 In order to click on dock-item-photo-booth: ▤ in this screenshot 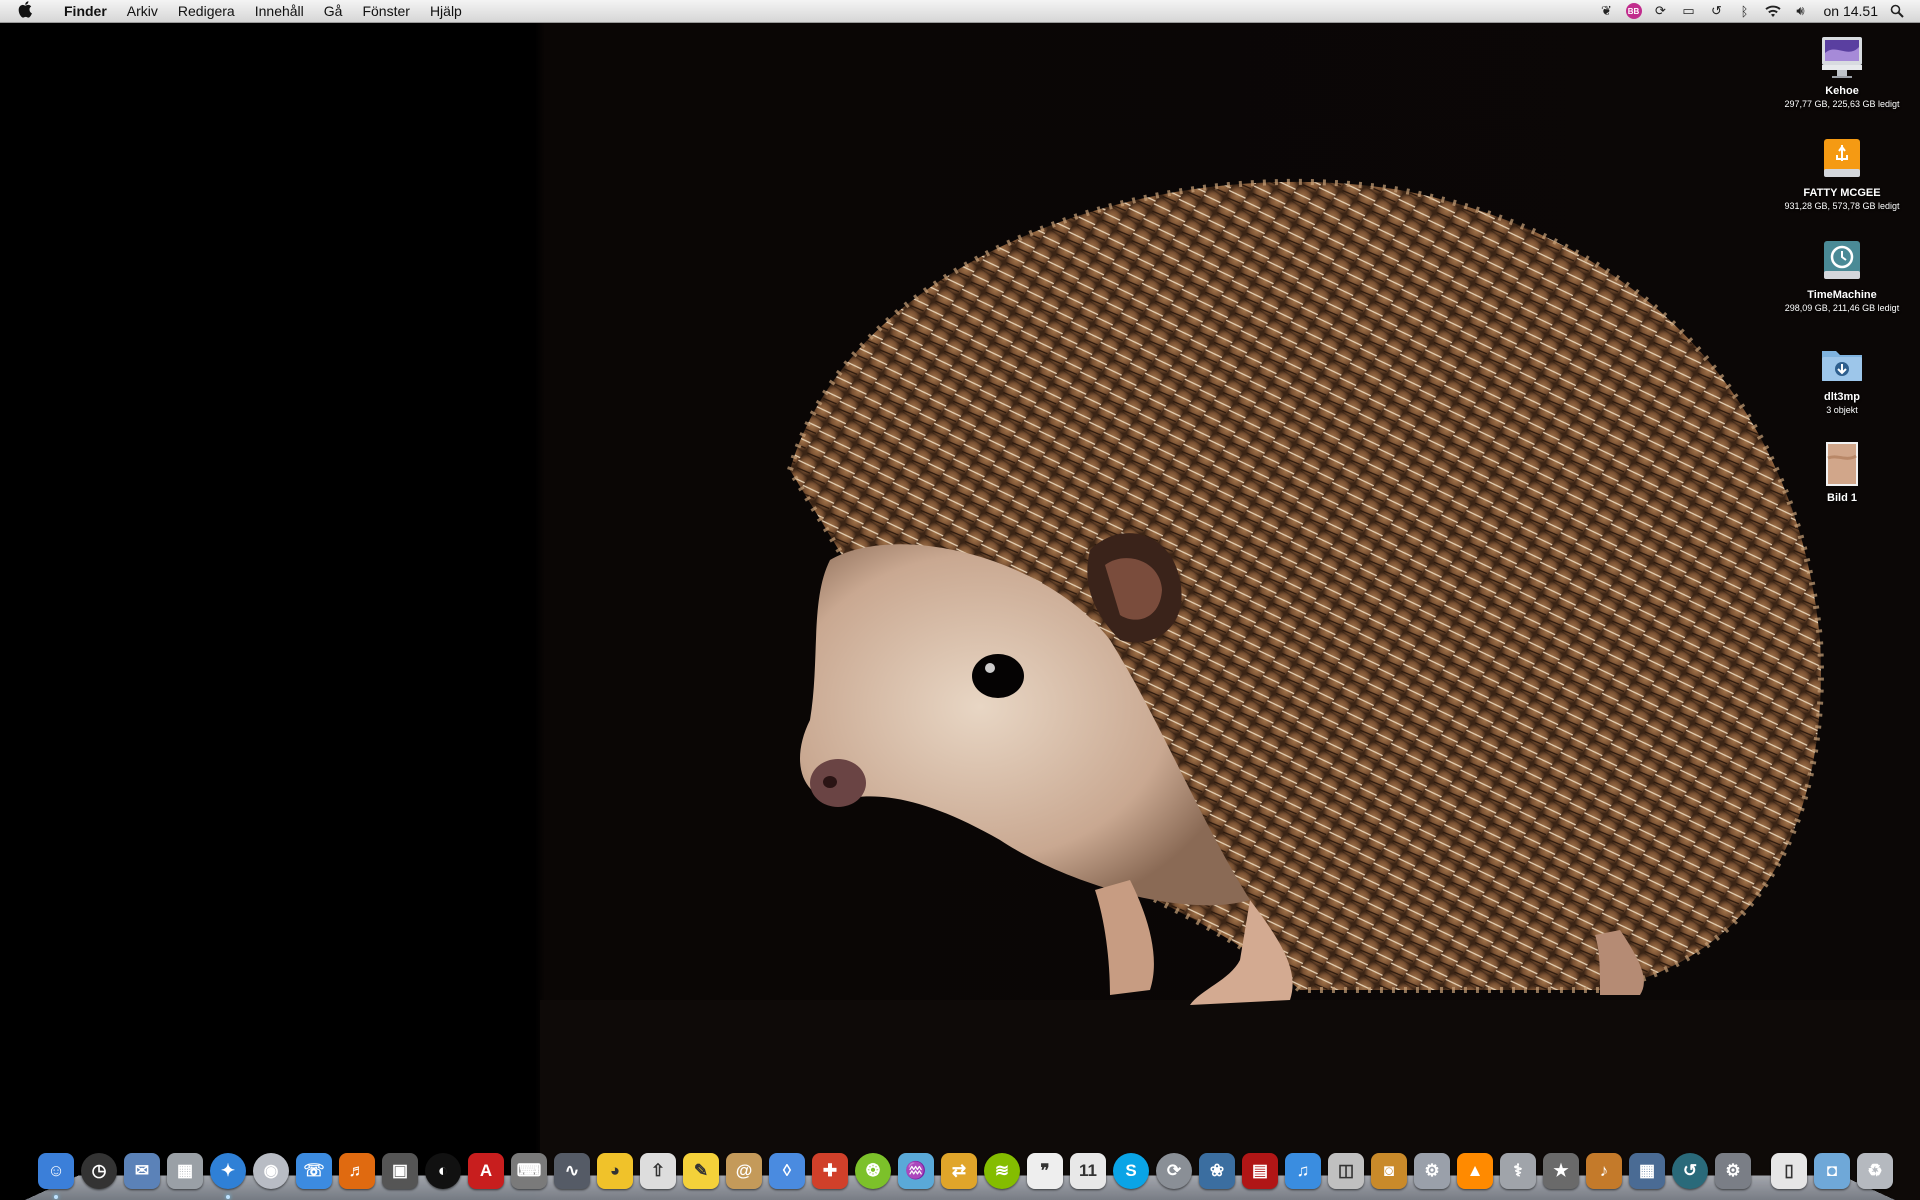, I will do `click(1260, 1171)`.